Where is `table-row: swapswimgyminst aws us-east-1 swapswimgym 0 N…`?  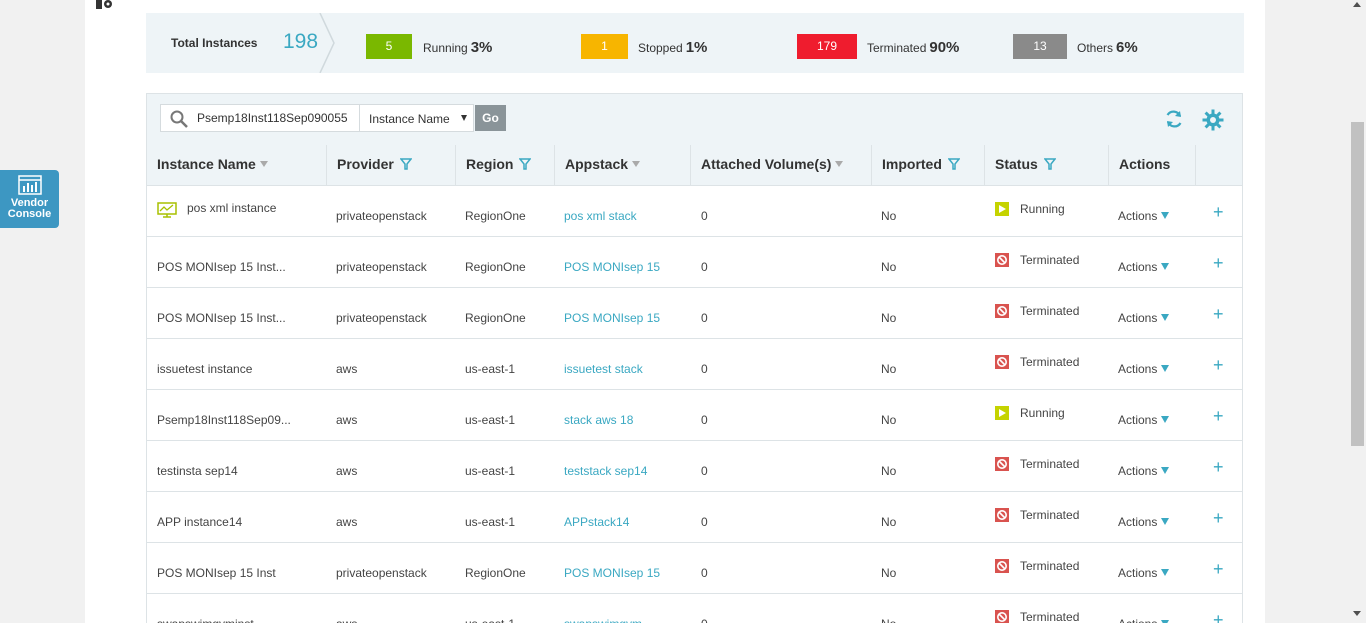 table-row: swapswimgyminst aws us-east-1 swapswimgym 0 N… is located at coordinates (694, 608).